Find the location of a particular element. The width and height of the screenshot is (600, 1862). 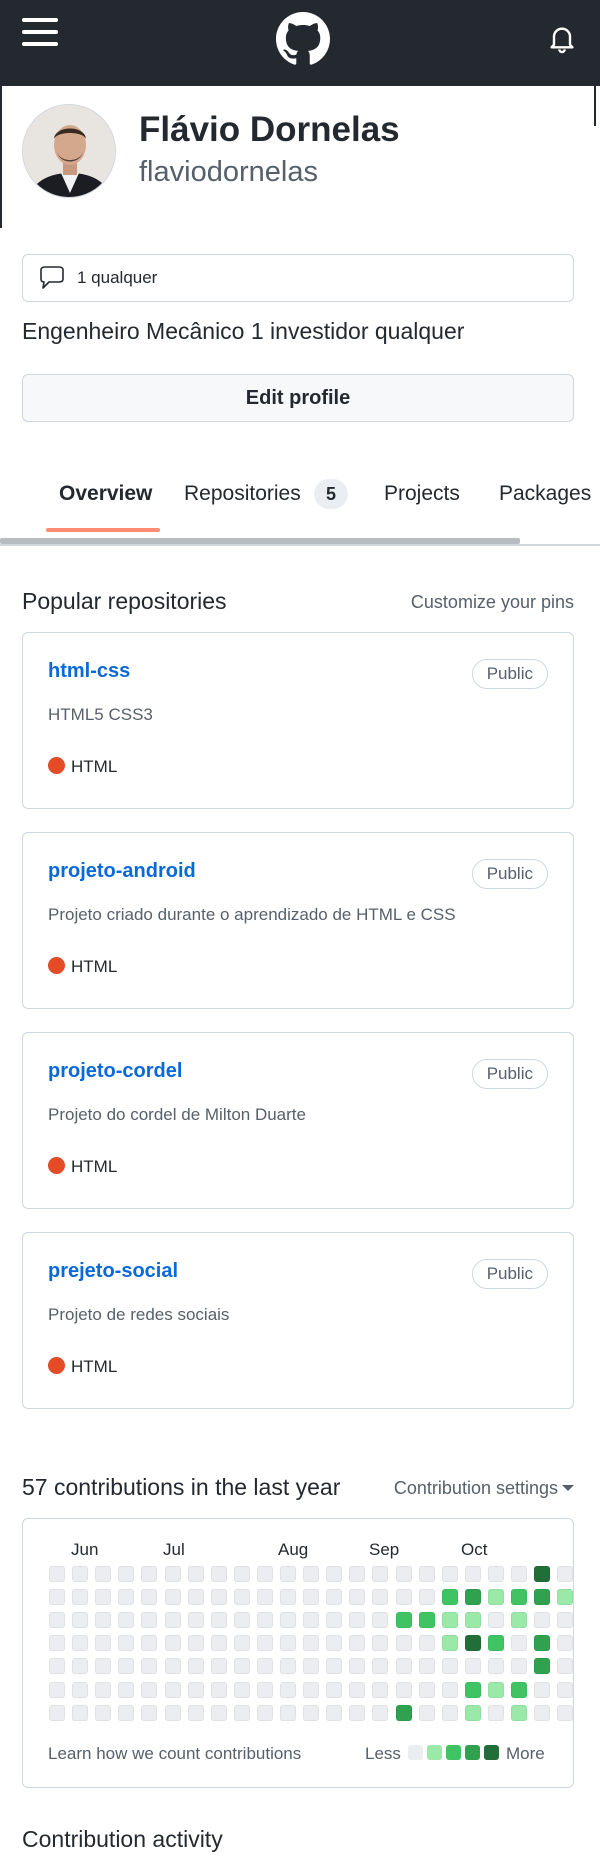

status-box: 1 qualquer is located at coordinates (298, 278).